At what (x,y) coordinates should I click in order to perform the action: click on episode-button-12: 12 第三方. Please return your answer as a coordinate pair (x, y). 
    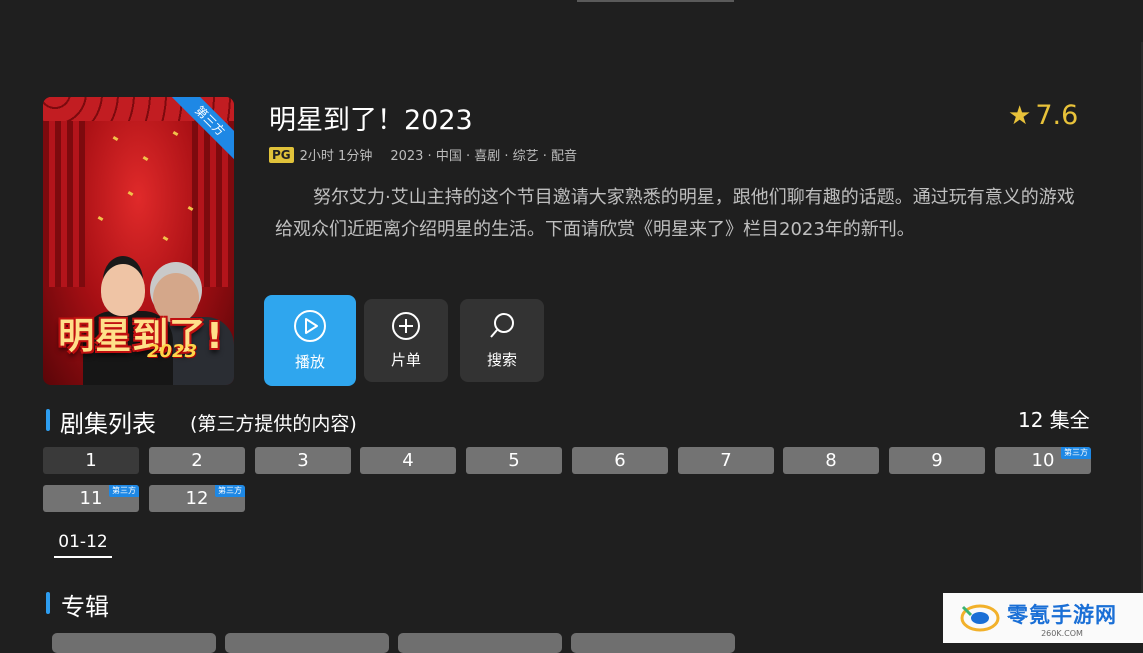
    Looking at the image, I should click on (197, 498).